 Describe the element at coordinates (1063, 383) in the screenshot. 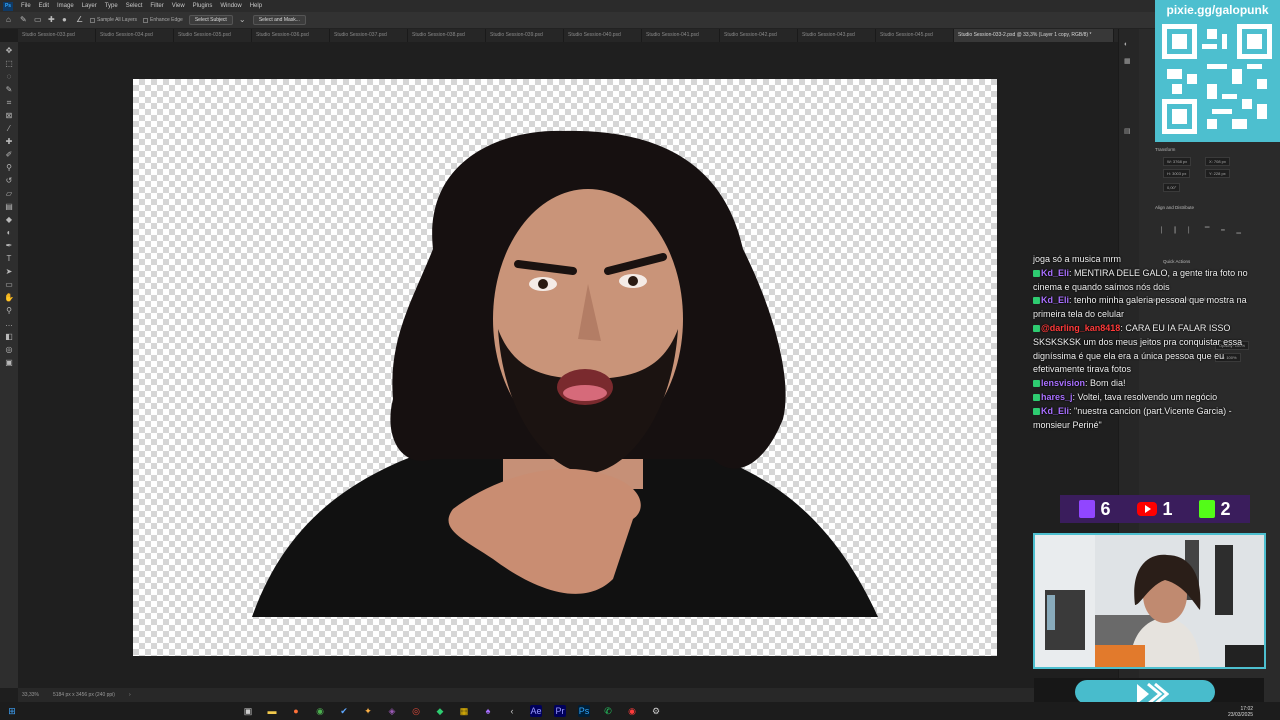

I see `chat-username: lensvision` at that location.